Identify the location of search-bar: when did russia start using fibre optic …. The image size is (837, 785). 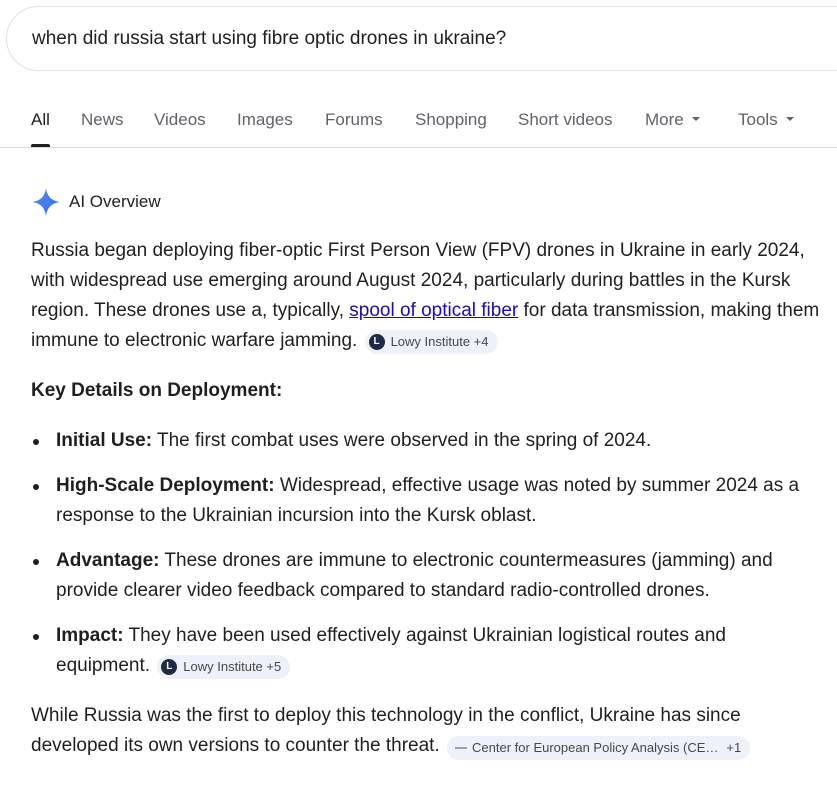
(421, 38).